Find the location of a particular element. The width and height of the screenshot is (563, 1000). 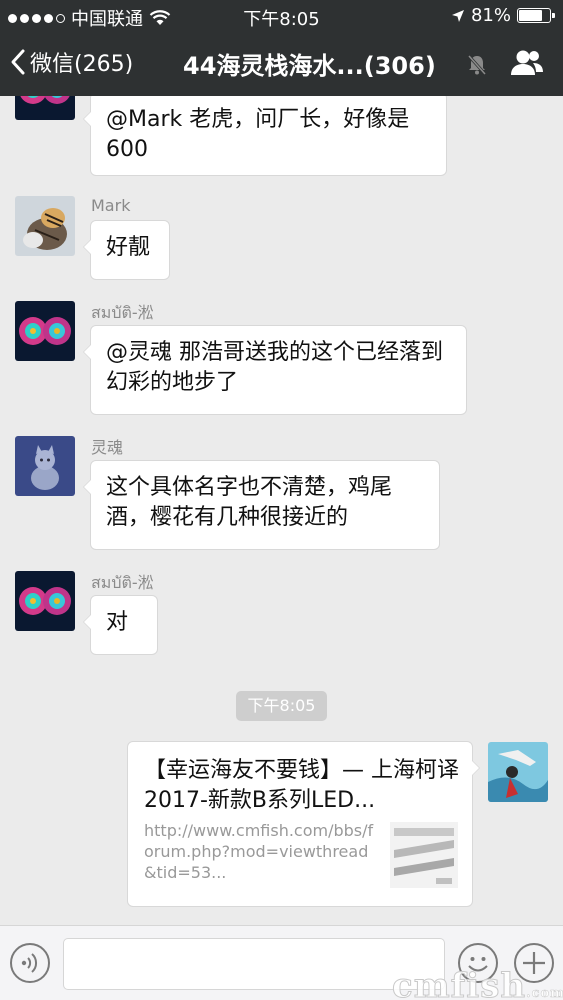

my-avatar is located at coordinates (518, 772).